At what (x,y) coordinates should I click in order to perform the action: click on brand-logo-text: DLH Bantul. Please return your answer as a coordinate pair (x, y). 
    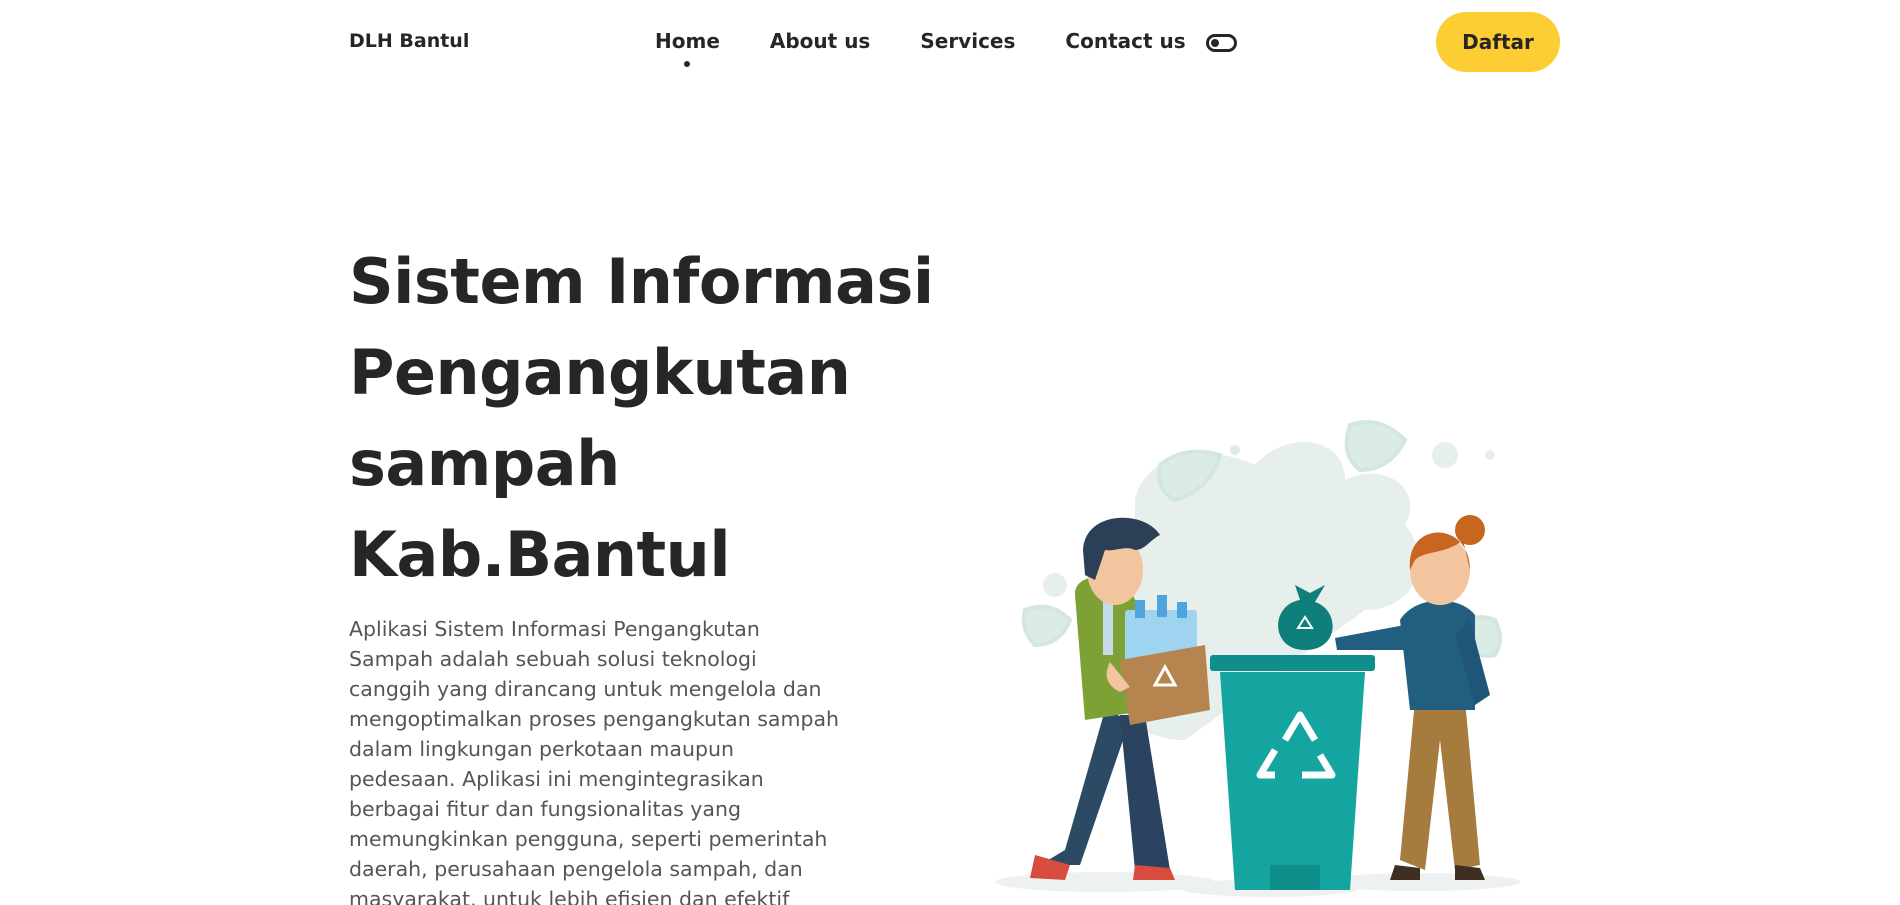
    Looking at the image, I should click on (409, 41).